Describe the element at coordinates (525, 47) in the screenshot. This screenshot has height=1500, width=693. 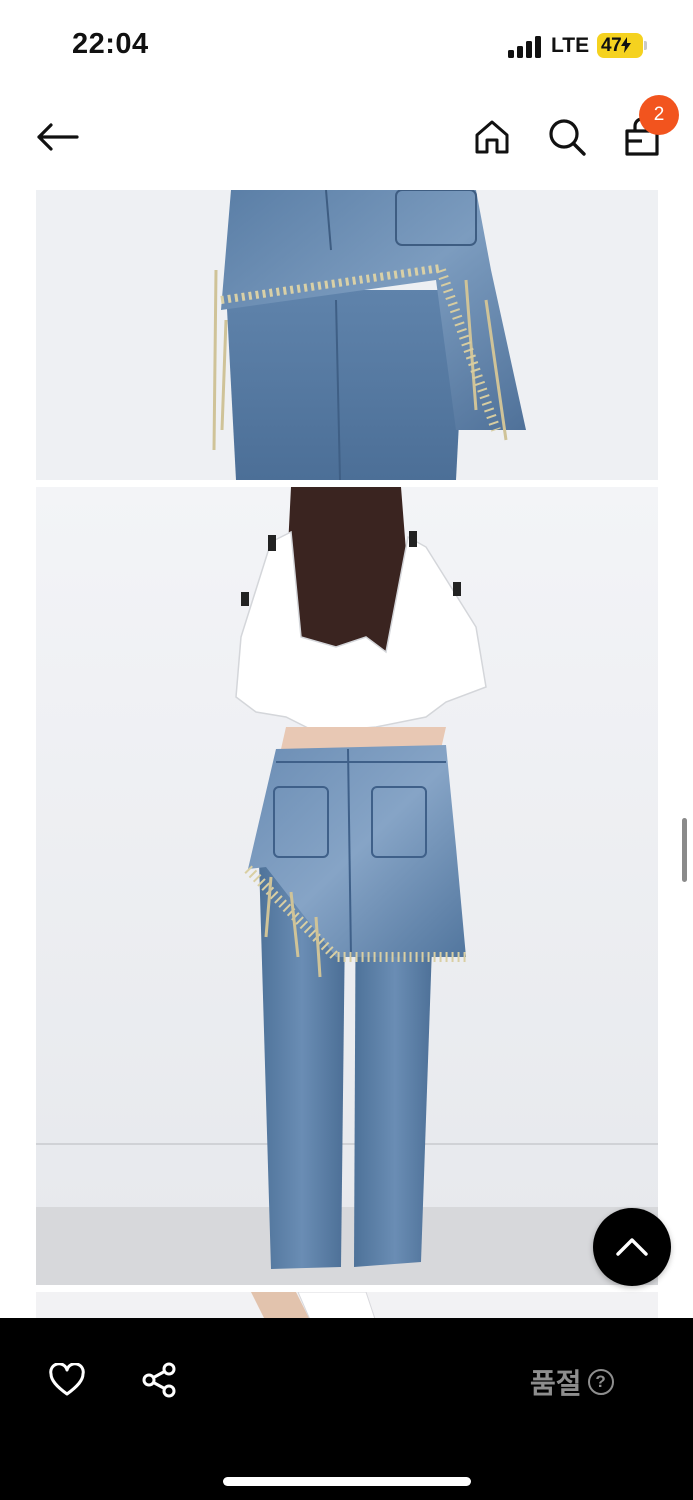
I see `signal-bars-icon` at that location.